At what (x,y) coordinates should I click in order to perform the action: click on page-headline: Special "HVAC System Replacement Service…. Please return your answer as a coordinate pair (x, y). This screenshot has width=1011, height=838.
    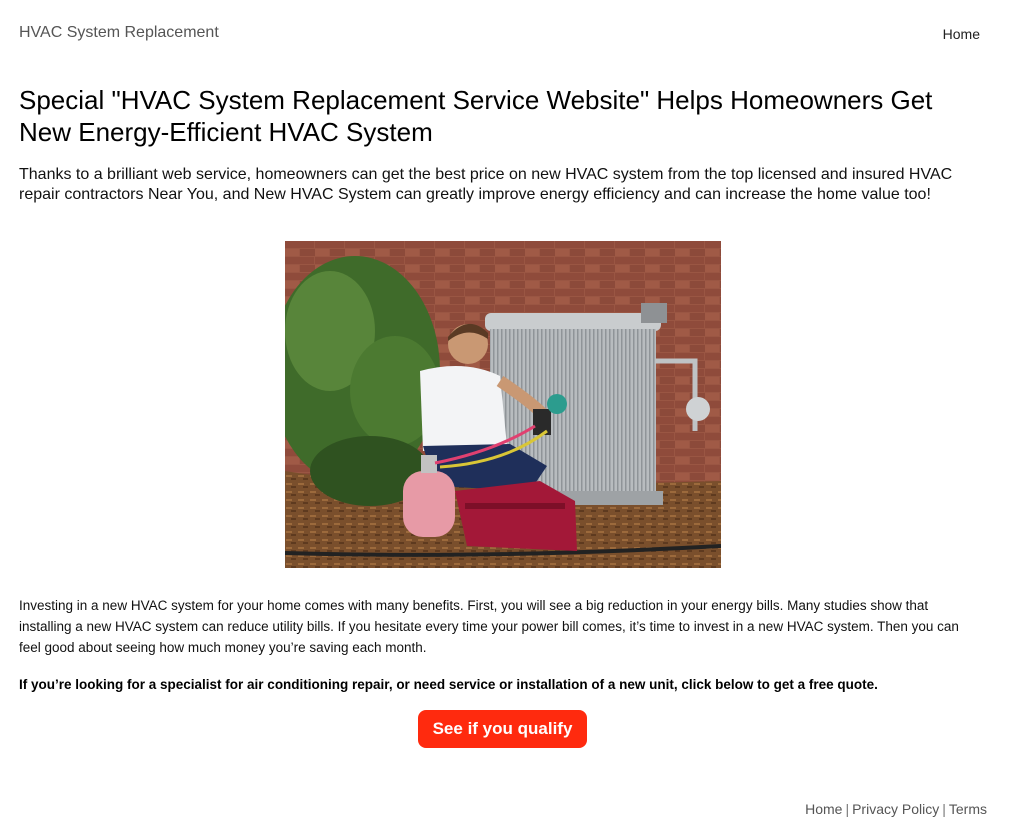
    Looking at the image, I should click on (476, 116).